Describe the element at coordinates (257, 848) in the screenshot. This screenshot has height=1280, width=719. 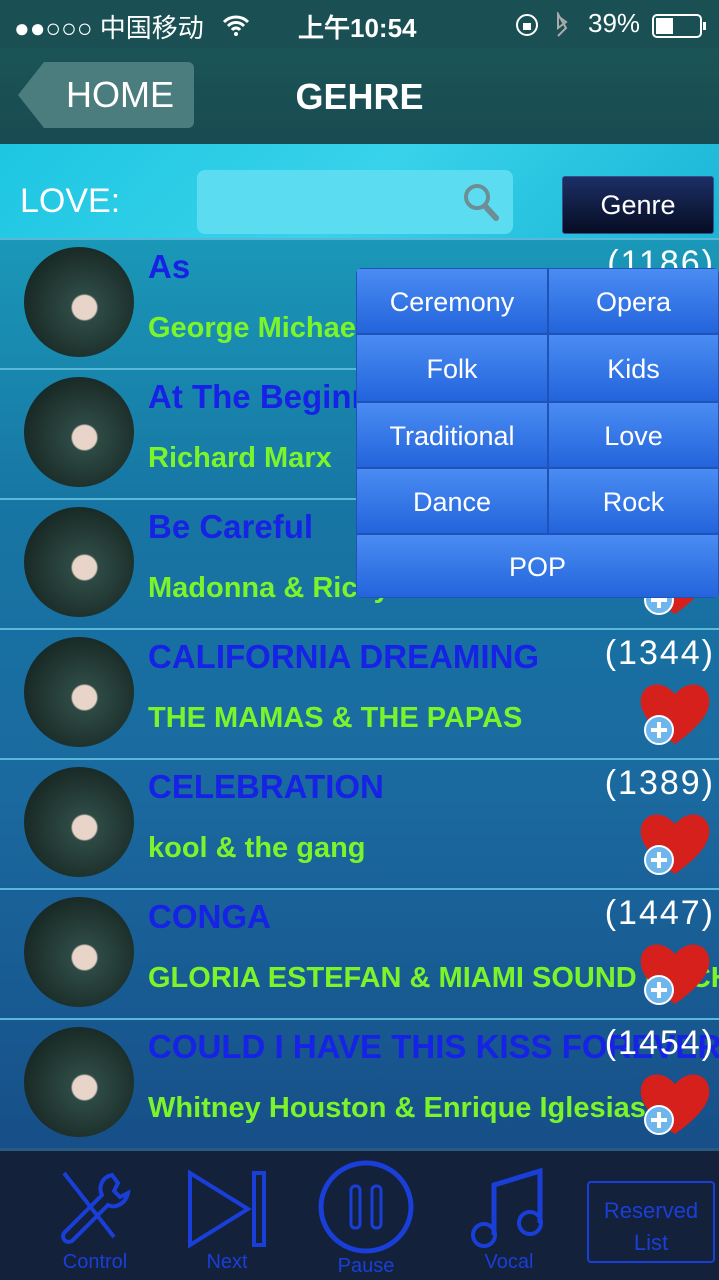
I see `song-artist: kool & the gang` at that location.